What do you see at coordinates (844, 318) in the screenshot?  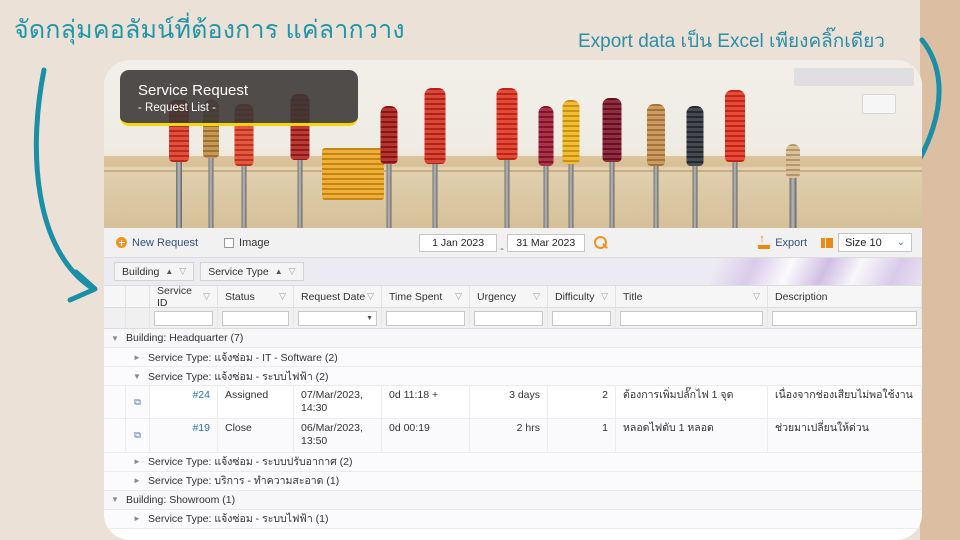 I see `filter-input-description` at bounding box center [844, 318].